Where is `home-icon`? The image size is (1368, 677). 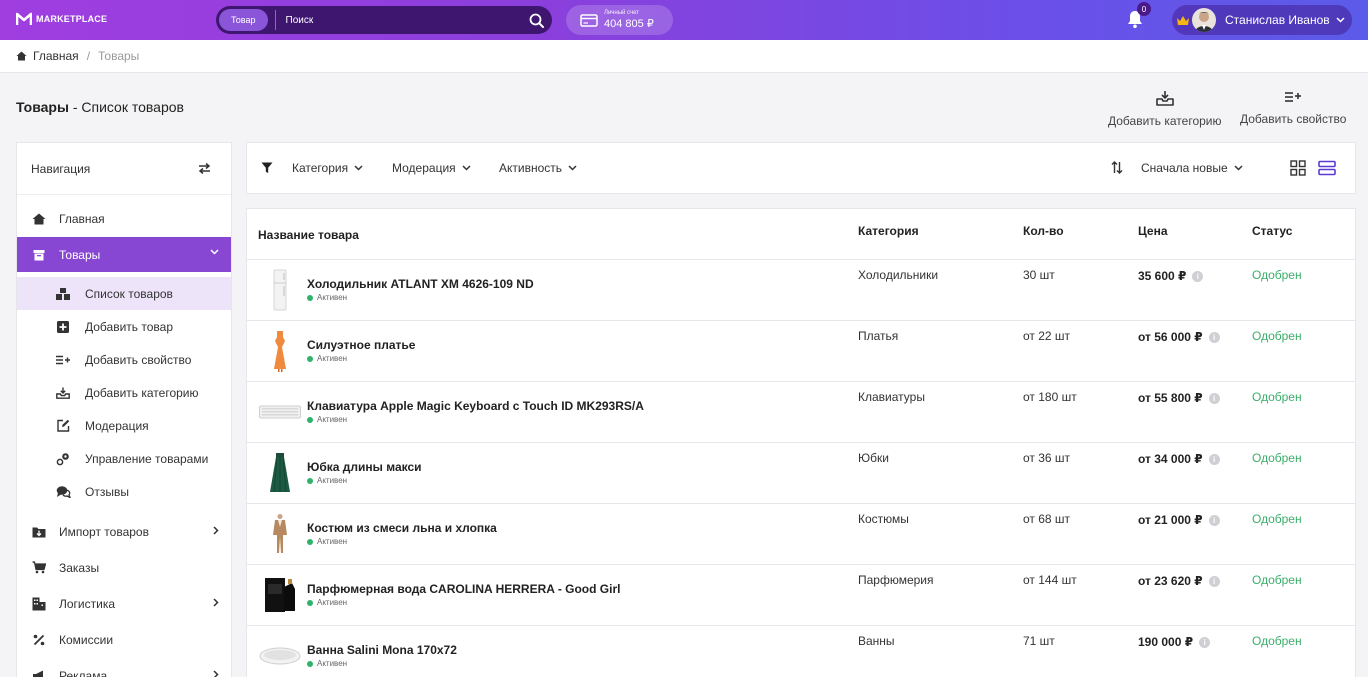
home-icon is located at coordinates (39, 219).